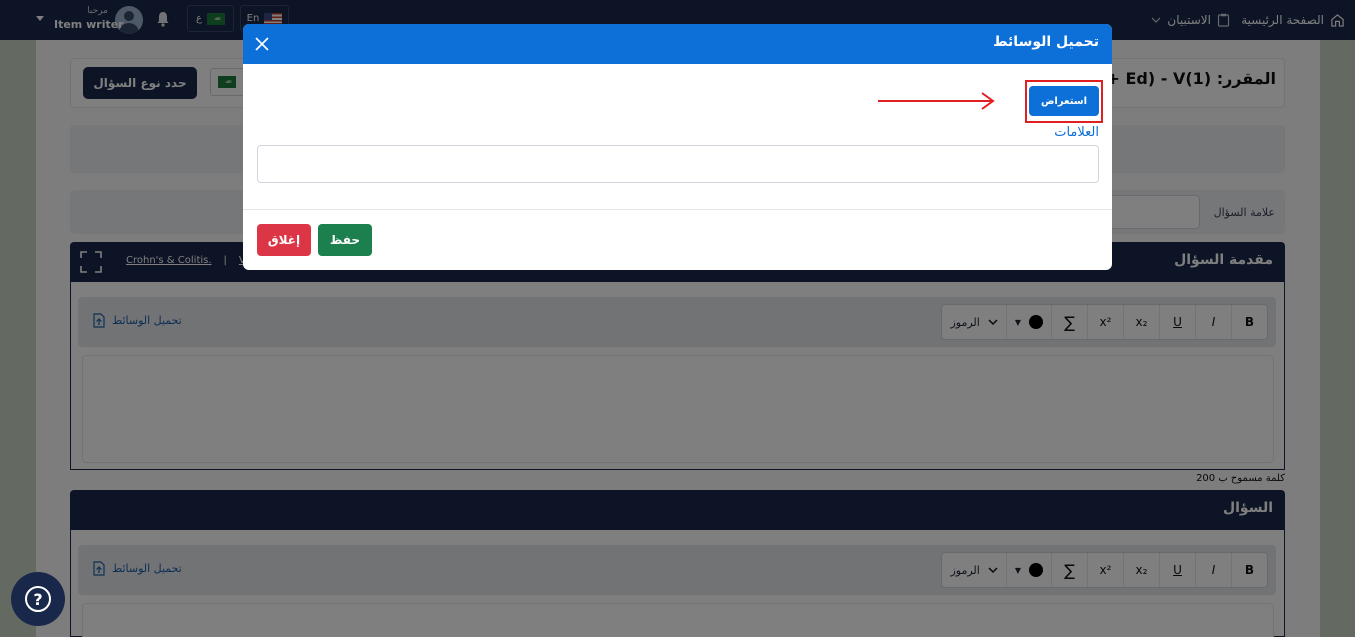 This screenshot has width=1355, height=637. I want to click on close-button: إغلاق, so click(284, 240).